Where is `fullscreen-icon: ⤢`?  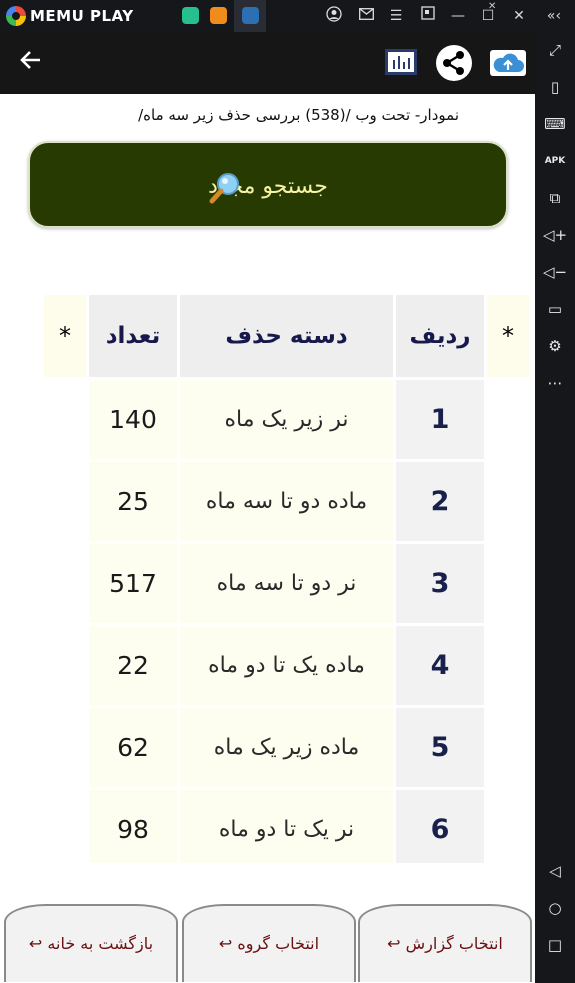
fullscreen-icon: ⤢ is located at coordinates (555, 50).